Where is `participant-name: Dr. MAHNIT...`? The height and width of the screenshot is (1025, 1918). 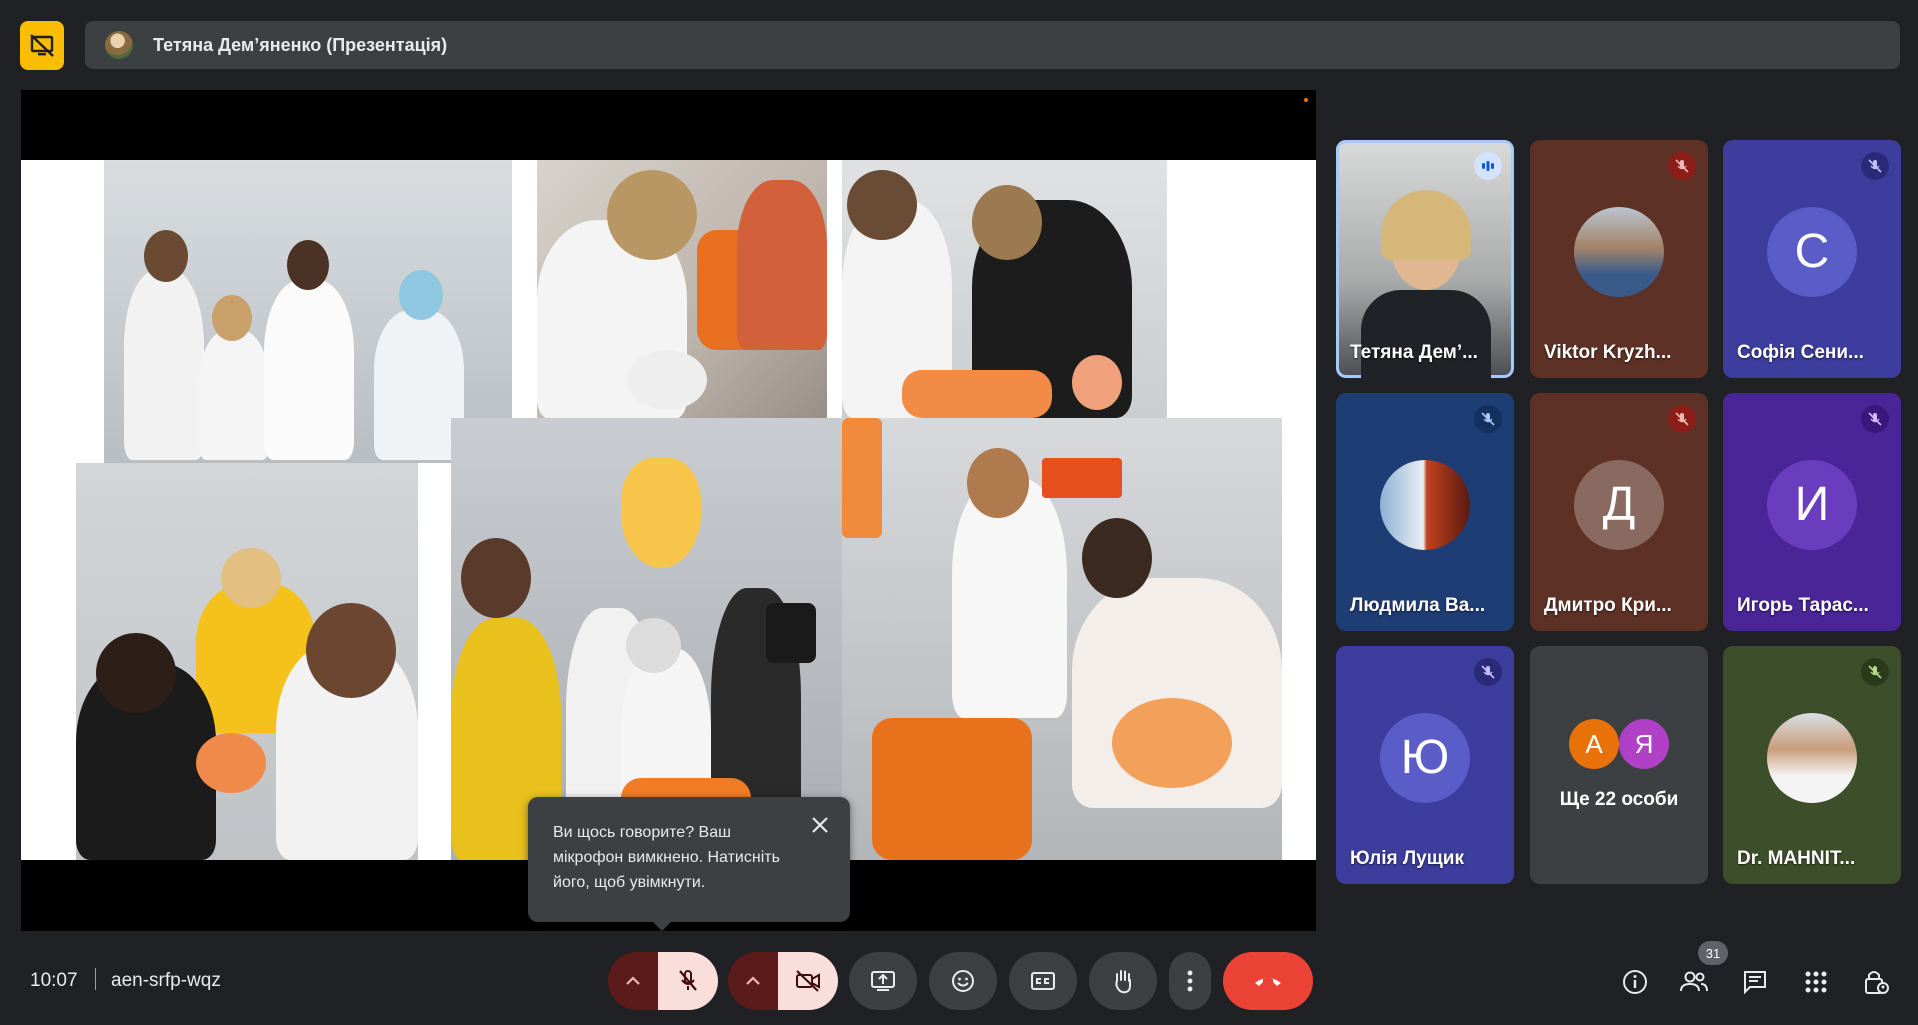
participant-name: Dr. MAHNIT... is located at coordinates (1796, 858).